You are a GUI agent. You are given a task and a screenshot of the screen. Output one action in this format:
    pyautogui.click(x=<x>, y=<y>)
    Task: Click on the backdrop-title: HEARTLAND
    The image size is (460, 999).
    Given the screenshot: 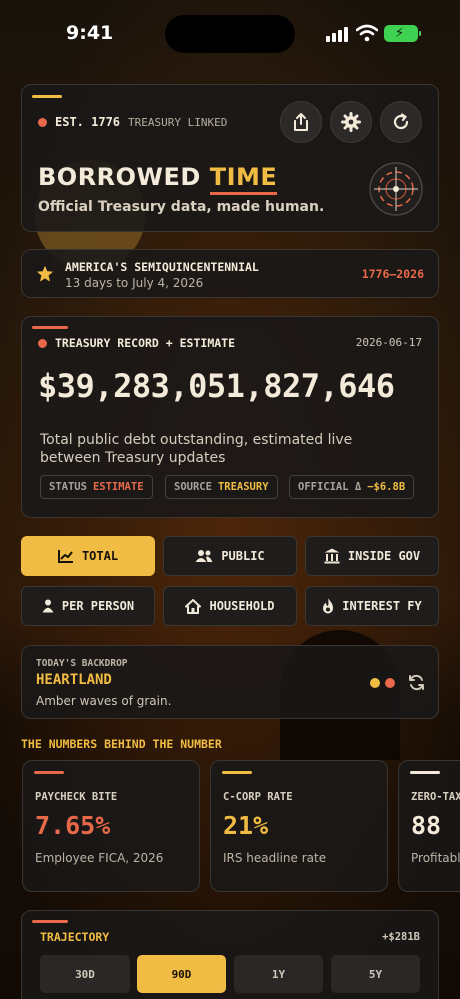 What is the action you would take?
    pyautogui.click(x=74, y=680)
    